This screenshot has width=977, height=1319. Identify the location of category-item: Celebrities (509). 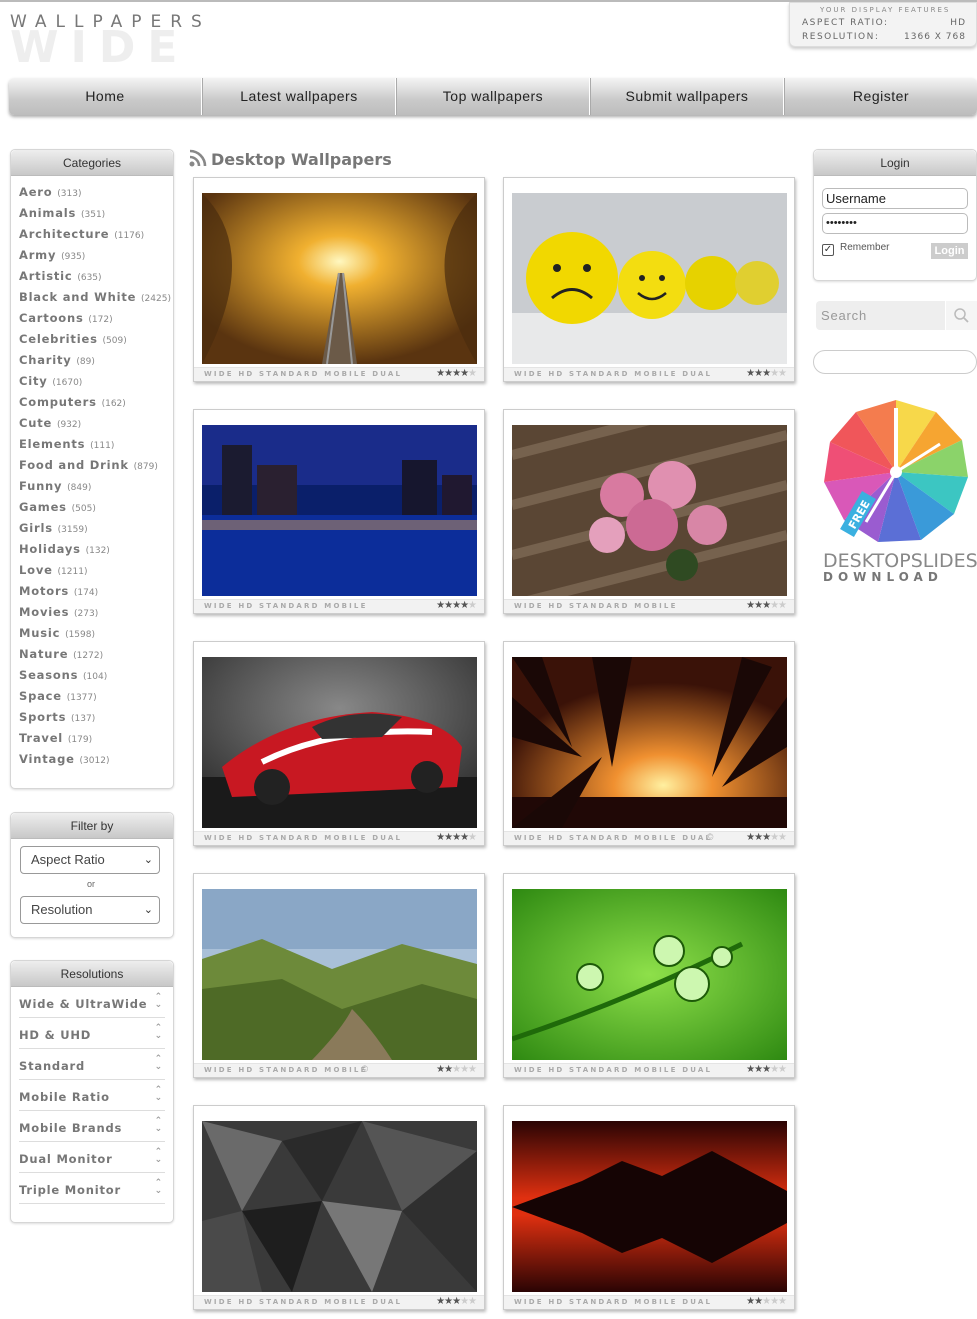
(96, 341).